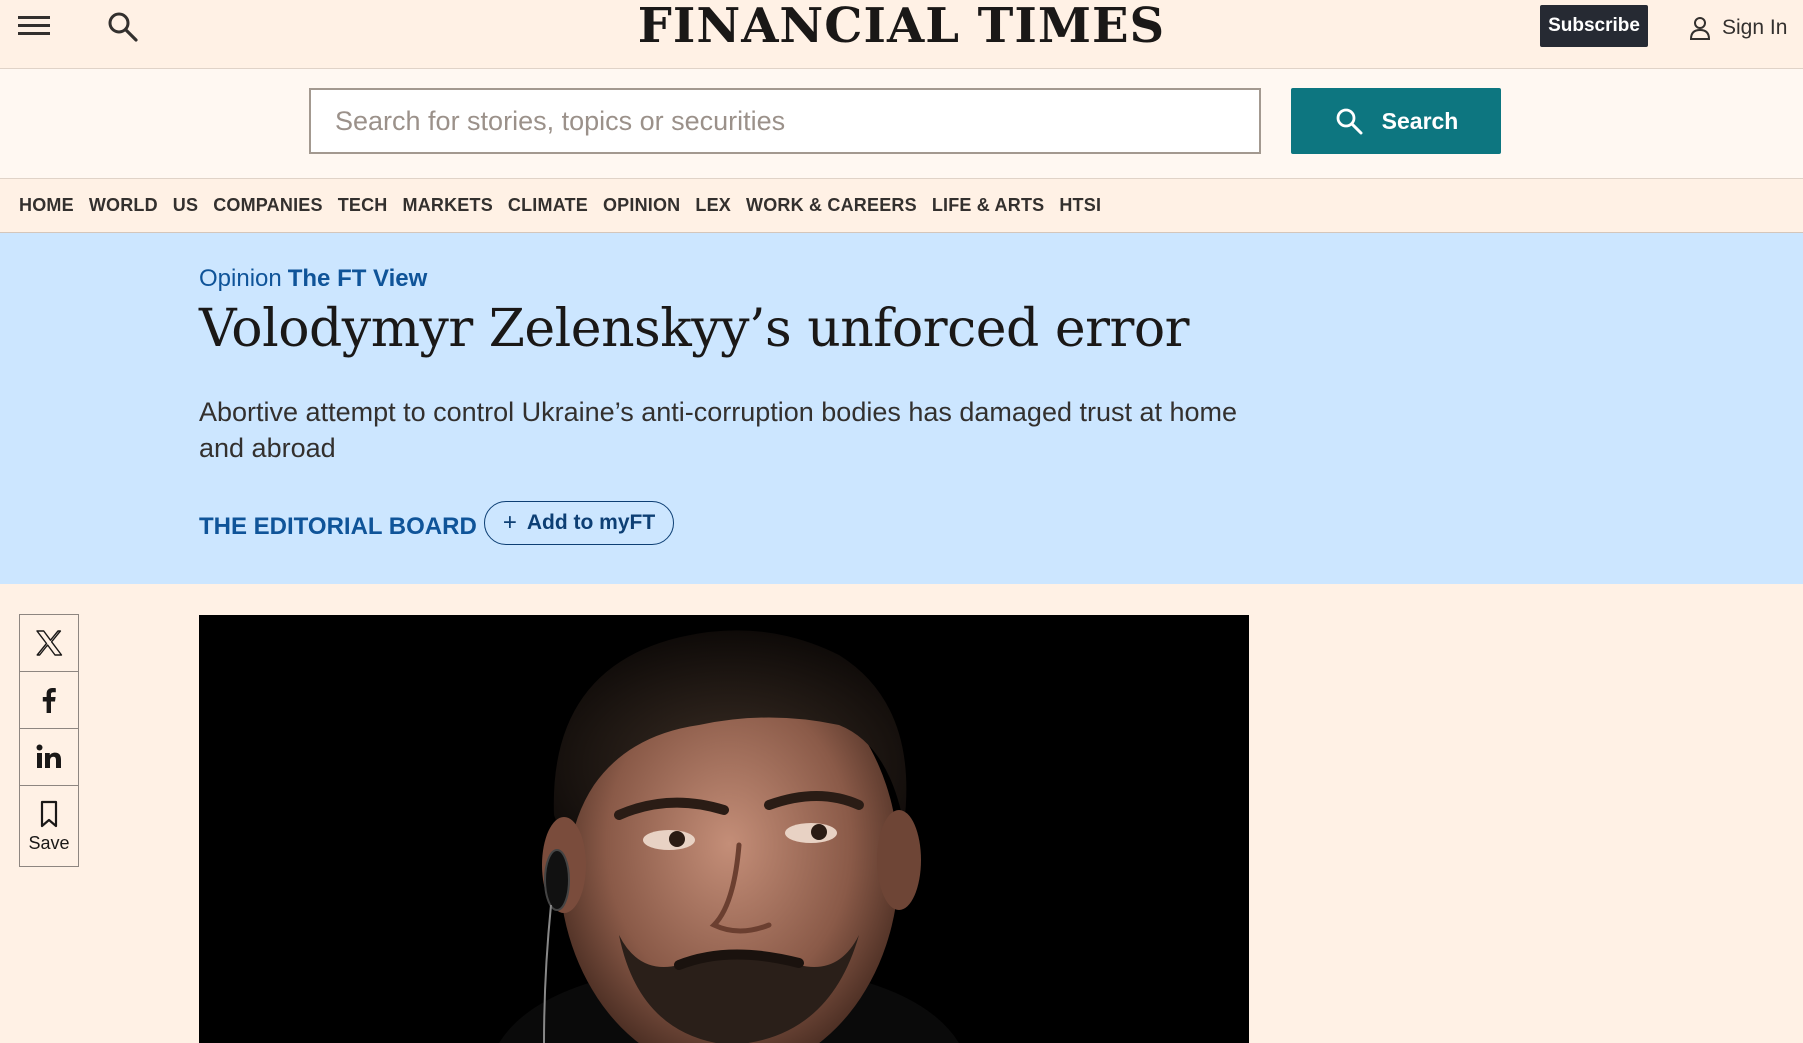  Describe the element at coordinates (831, 205) in the screenshot. I see `nav-item-work-careers: WORK & CAREERS` at that location.